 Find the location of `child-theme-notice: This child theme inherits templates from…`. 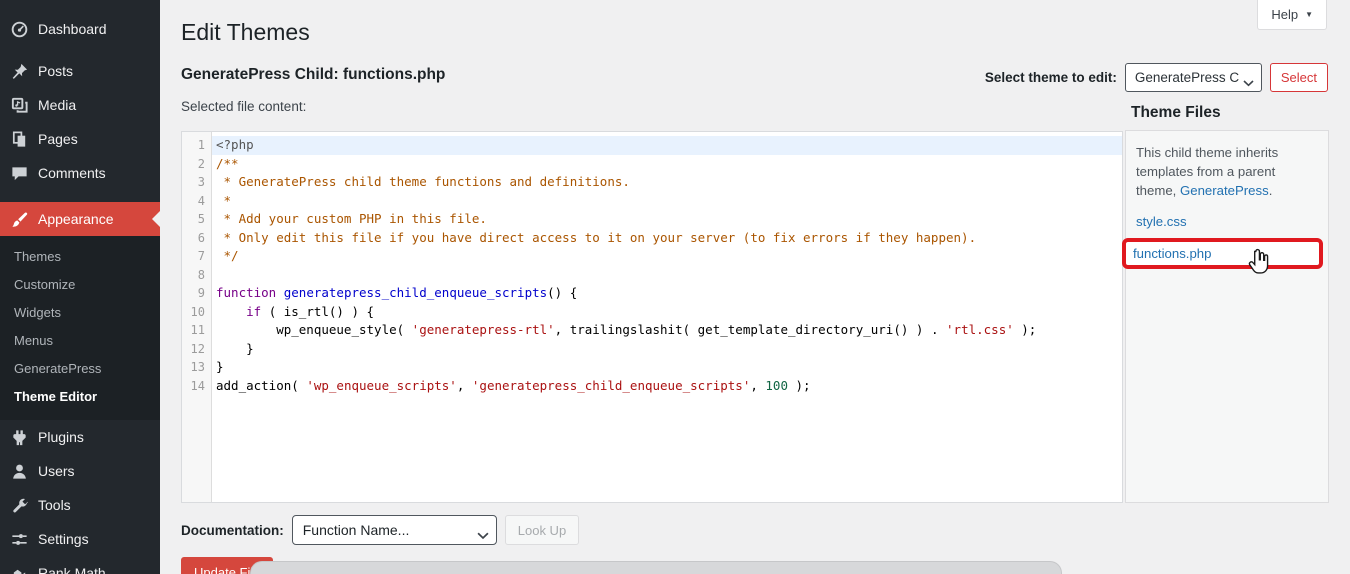

child-theme-notice: This child theme inherits templates from… is located at coordinates (1227, 171).